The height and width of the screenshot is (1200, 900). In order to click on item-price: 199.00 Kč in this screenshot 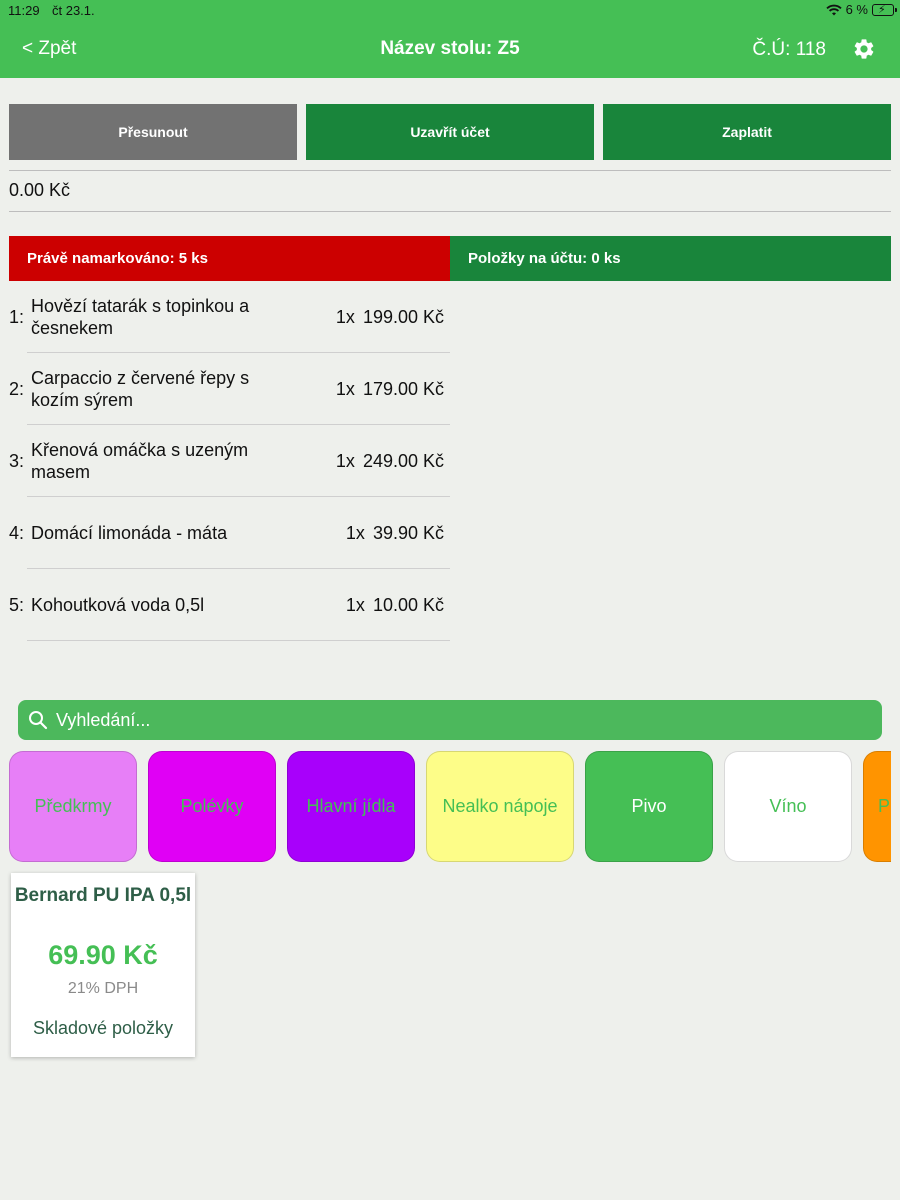, I will do `click(403, 316)`.